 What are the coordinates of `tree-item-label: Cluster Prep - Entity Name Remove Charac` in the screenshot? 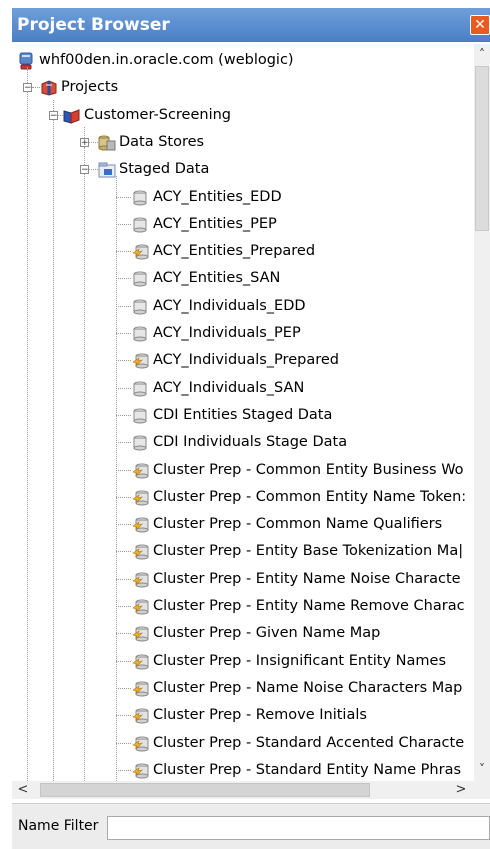 It's located at (309, 606).